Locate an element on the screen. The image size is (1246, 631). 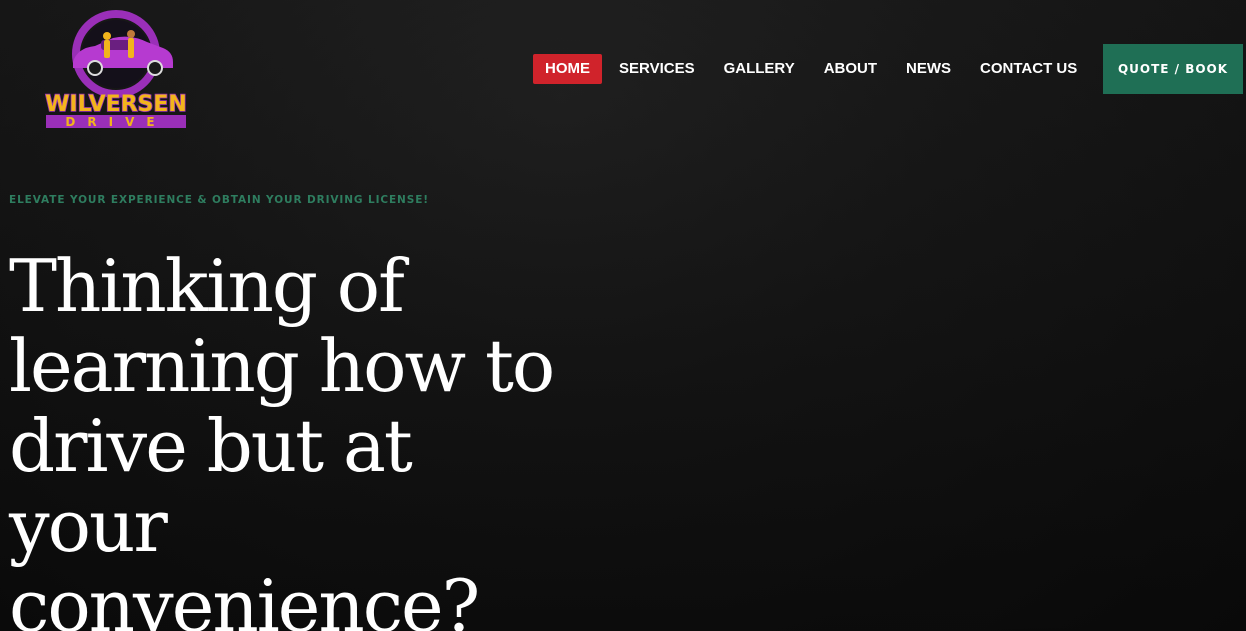
logo-image: WILVERSEN DRIVE is located at coordinates (116, 69).